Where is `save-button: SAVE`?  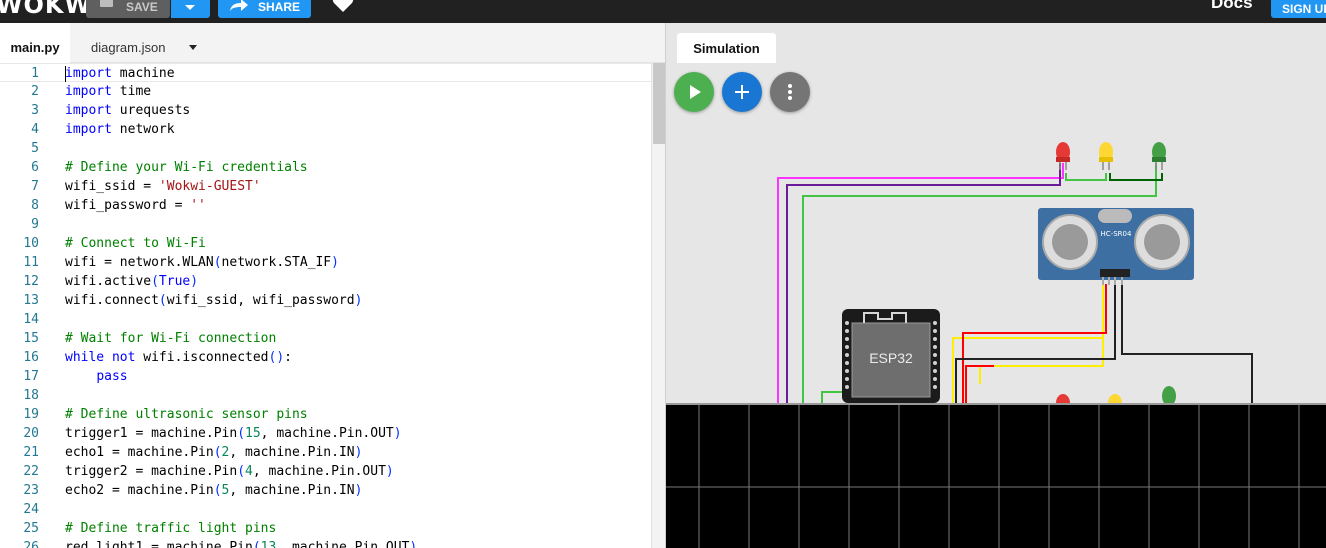
save-button: SAVE is located at coordinates (128, 9).